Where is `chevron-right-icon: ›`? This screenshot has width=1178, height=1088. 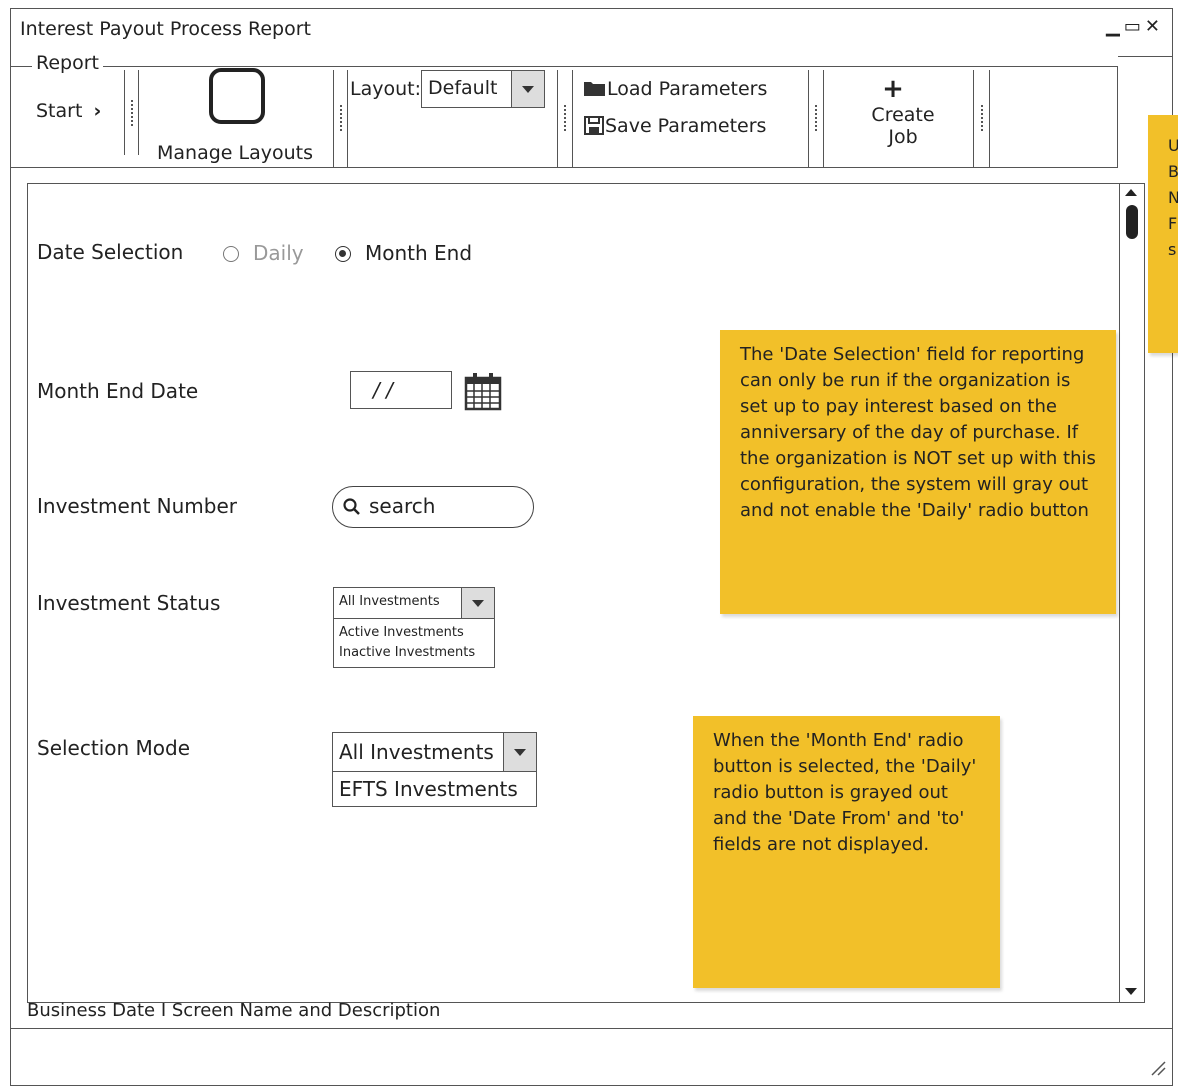 chevron-right-icon: › is located at coordinates (97, 111).